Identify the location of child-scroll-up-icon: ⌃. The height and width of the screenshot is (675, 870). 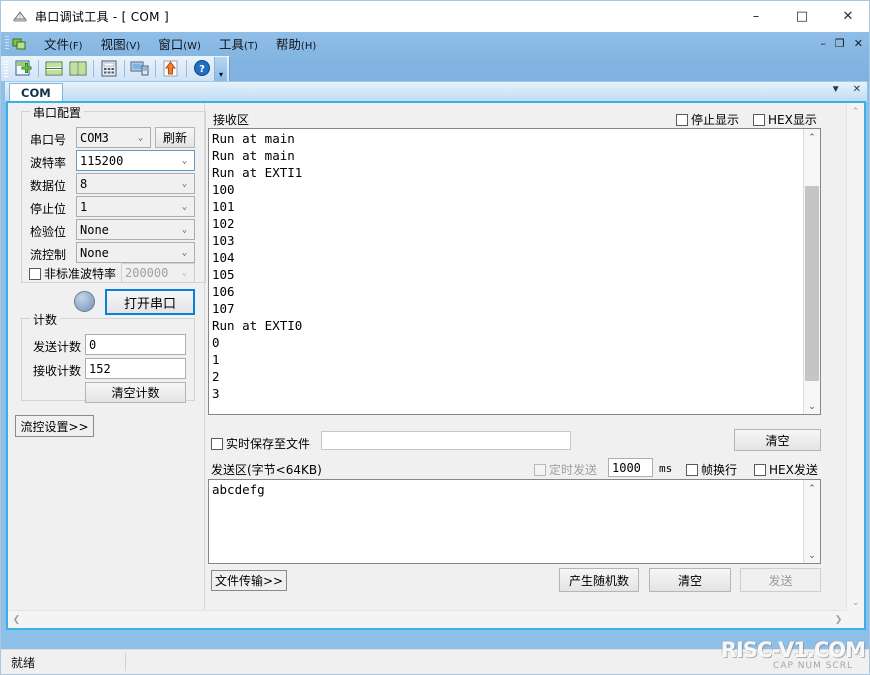
(855, 111).